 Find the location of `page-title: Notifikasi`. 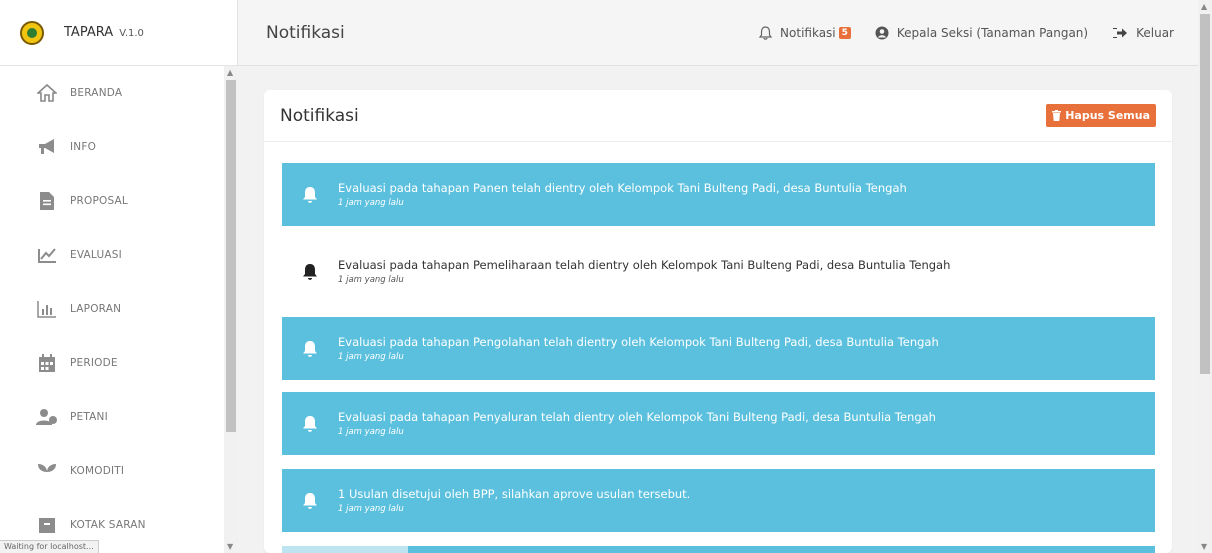

page-title: Notifikasi is located at coordinates (305, 32).